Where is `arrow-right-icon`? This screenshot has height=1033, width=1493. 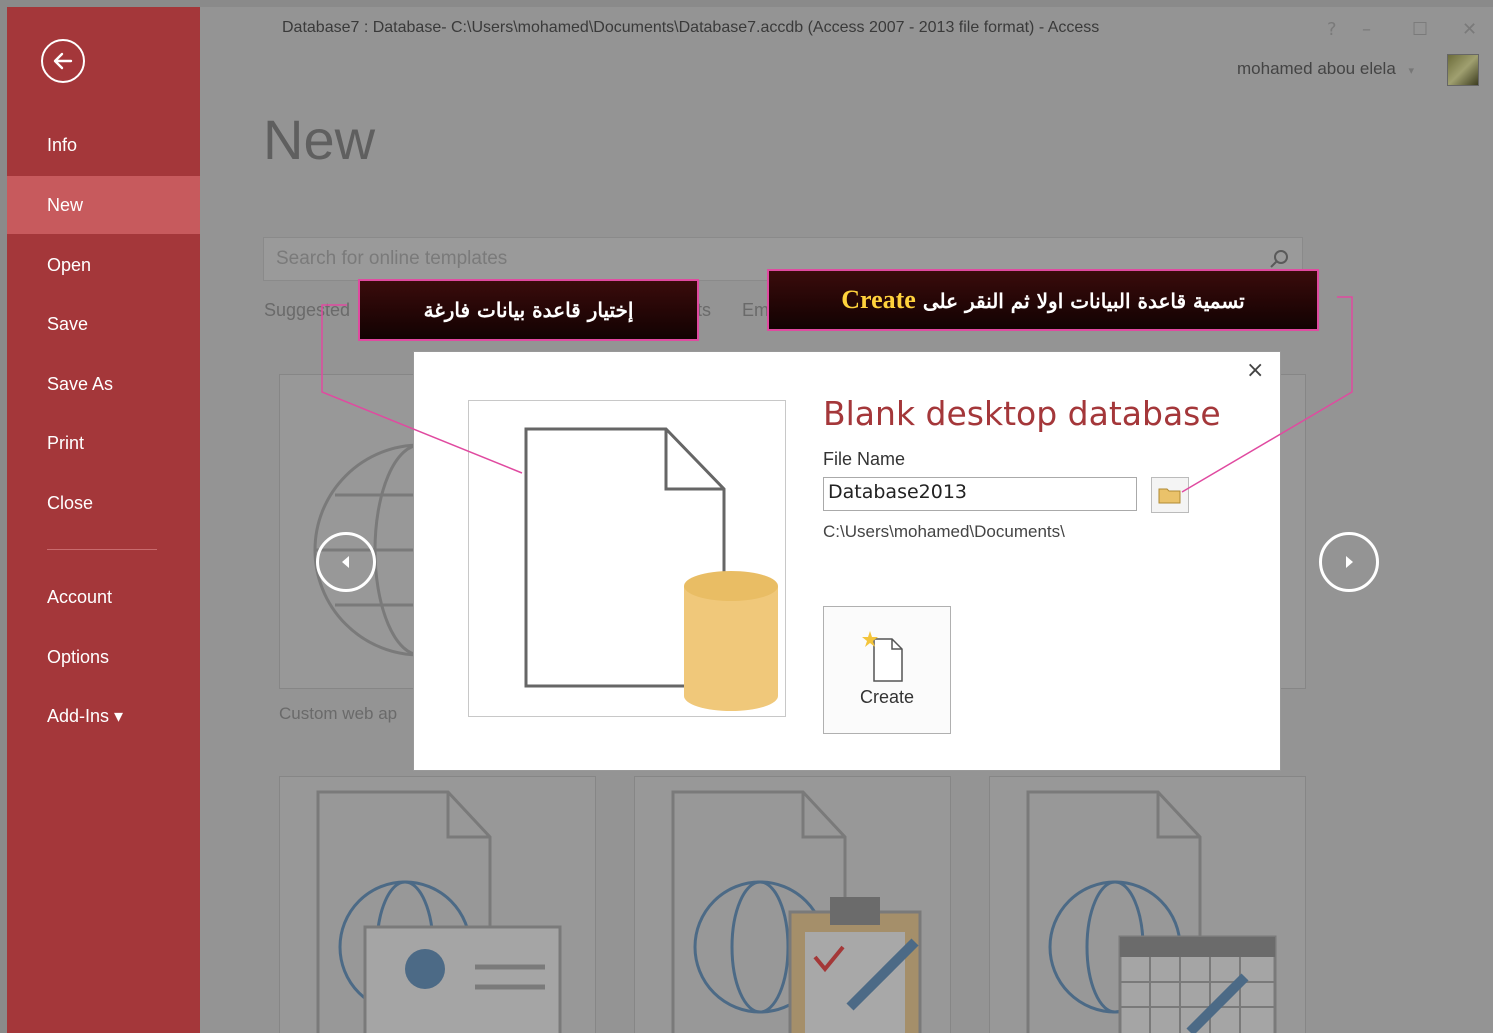
arrow-right-icon is located at coordinates (1349, 562).